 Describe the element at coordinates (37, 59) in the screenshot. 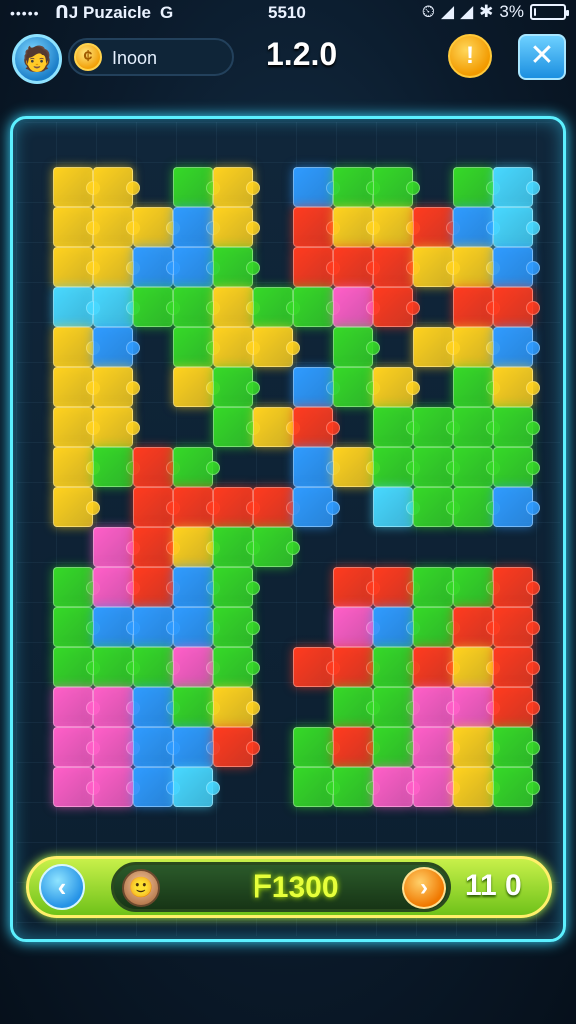

I see `profile-avatar: 🧑` at that location.